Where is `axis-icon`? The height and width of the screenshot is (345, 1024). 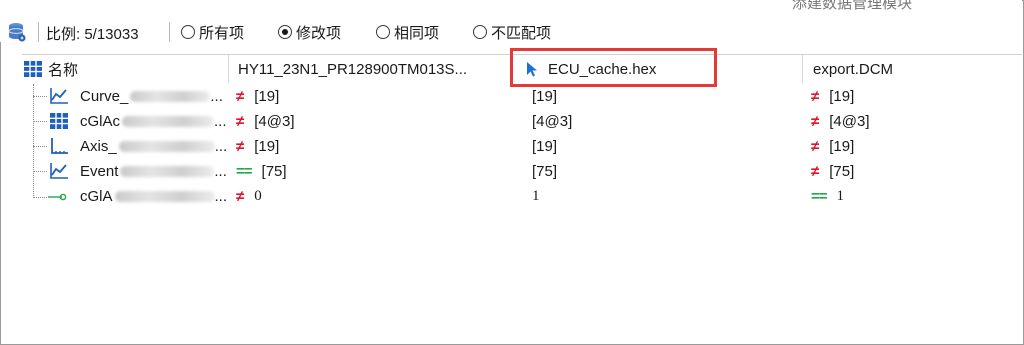
axis-icon is located at coordinates (59, 146).